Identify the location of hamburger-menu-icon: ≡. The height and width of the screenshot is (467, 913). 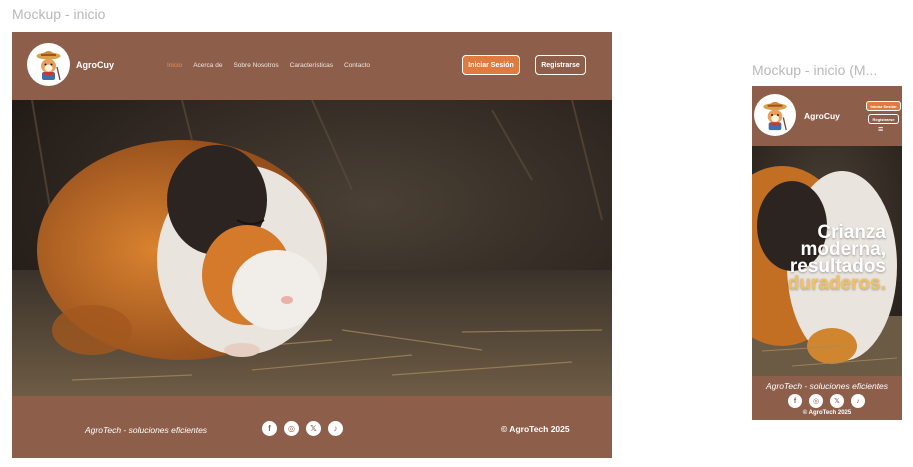
(880, 129).